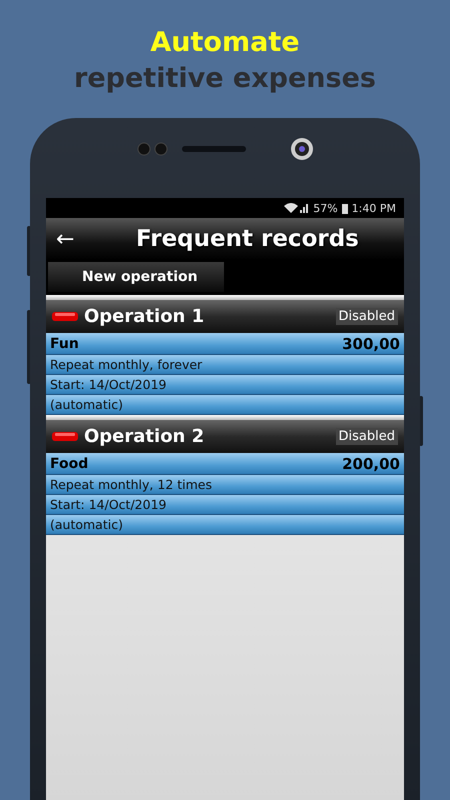  Describe the element at coordinates (76, 239) in the screenshot. I see `back-button: ←` at that location.